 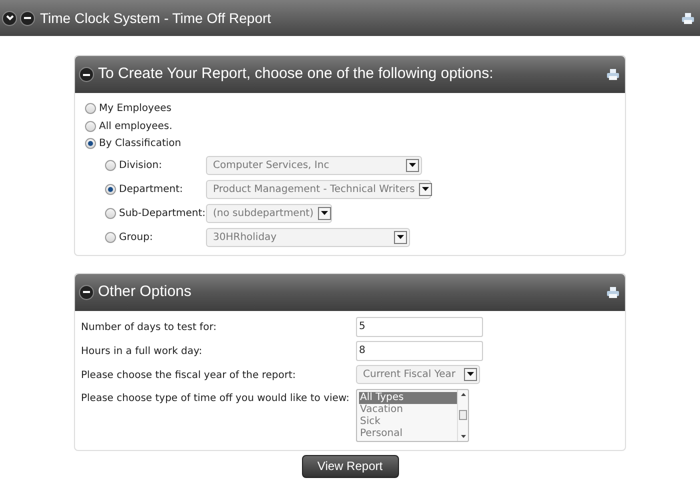 I want to click on scroll-down-icon, so click(x=463, y=436).